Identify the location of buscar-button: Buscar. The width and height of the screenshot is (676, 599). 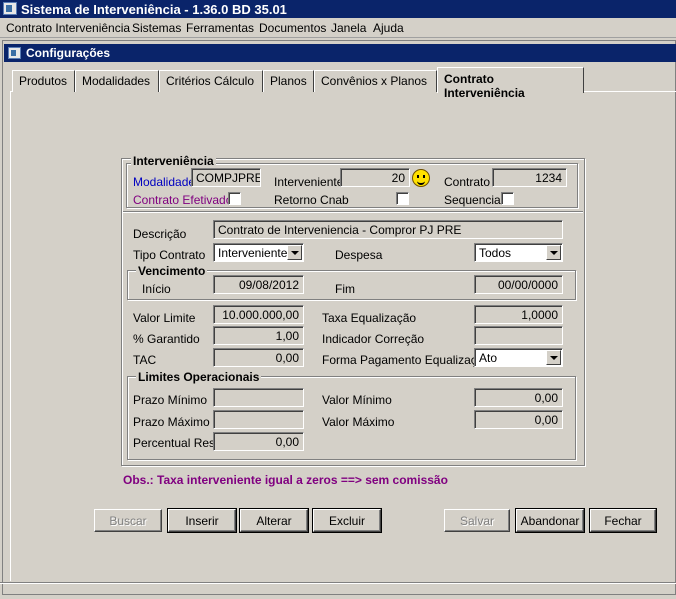
(128, 520).